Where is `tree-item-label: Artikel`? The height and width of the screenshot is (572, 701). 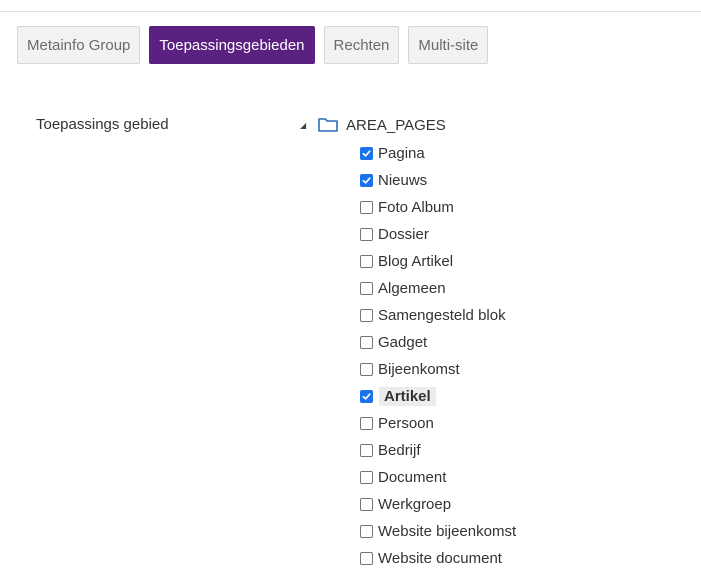
tree-item-label: Artikel is located at coordinates (407, 396).